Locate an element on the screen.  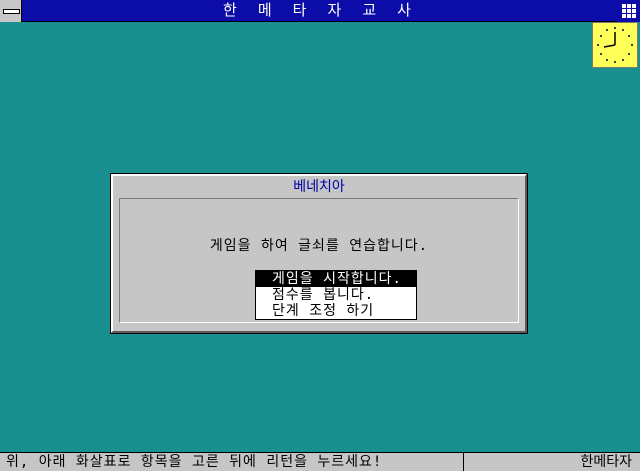
menu-item-adjust-level: 단계 조정 하기 is located at coordinates (336, 311).